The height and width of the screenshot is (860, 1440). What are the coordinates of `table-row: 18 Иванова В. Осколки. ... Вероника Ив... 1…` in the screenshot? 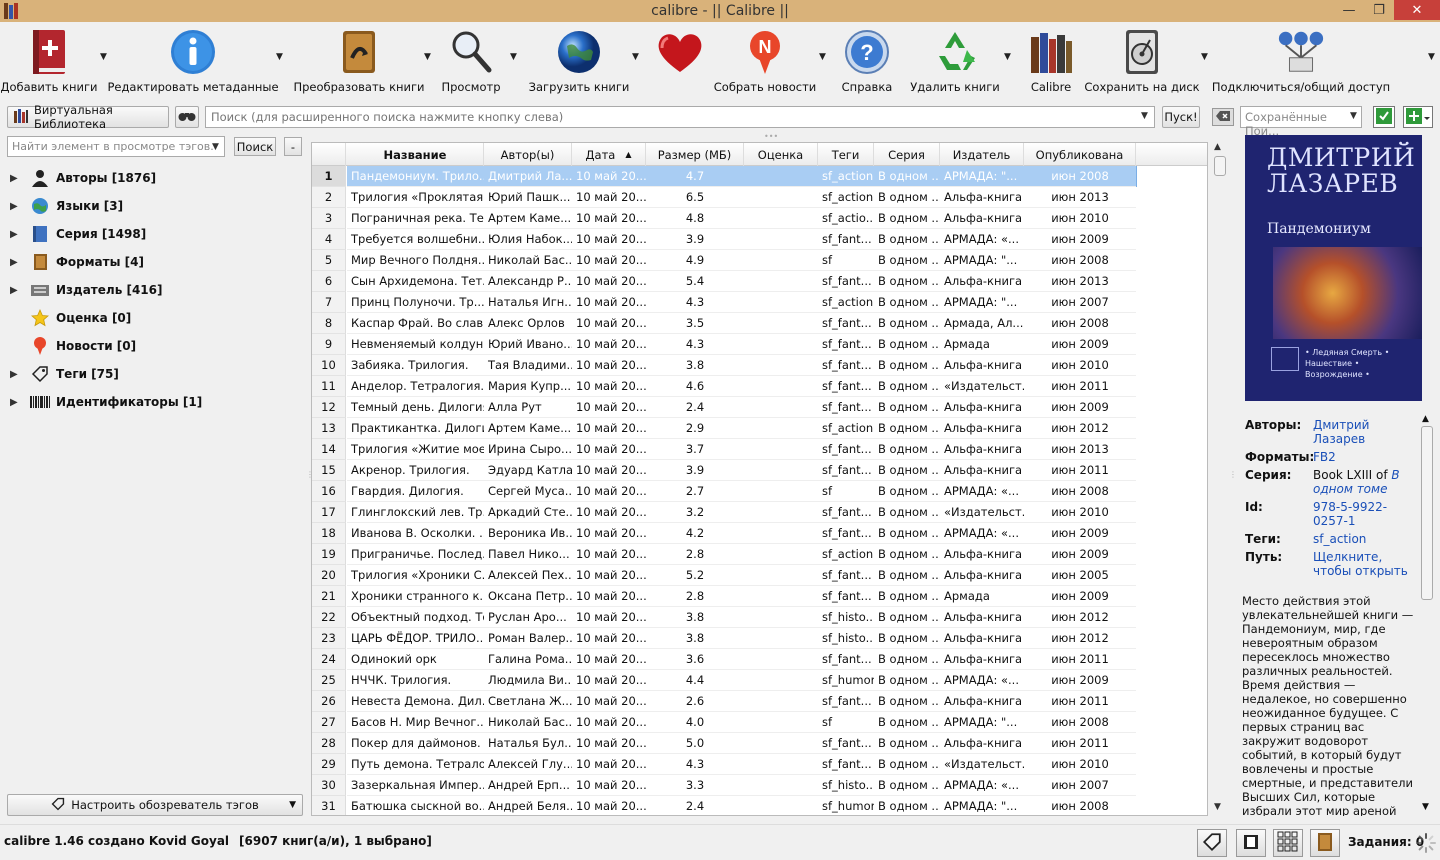 It's located at (759, 533).